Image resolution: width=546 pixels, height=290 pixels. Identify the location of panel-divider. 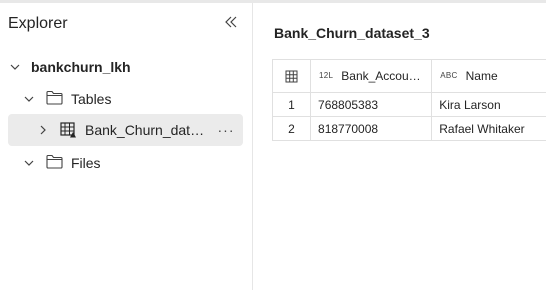
(252, 146).